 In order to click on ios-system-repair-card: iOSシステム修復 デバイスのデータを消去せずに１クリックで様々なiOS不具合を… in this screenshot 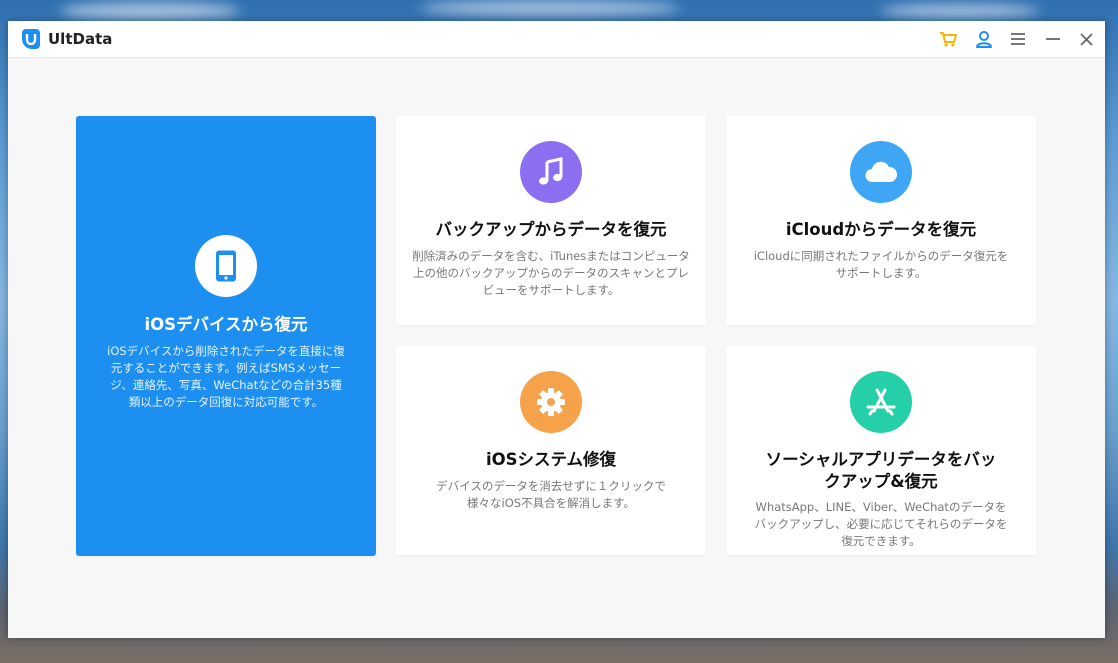, I will do `click(551, 450)`.